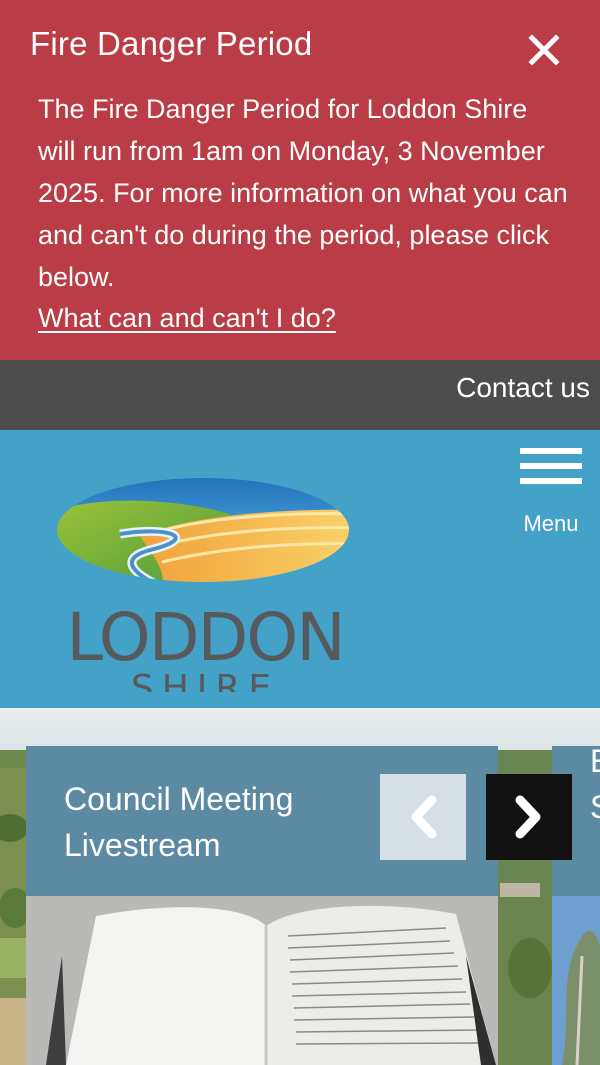 This screenshot has width=600, height=1065. I want to click on slider-prev-button, so click(423, 817).